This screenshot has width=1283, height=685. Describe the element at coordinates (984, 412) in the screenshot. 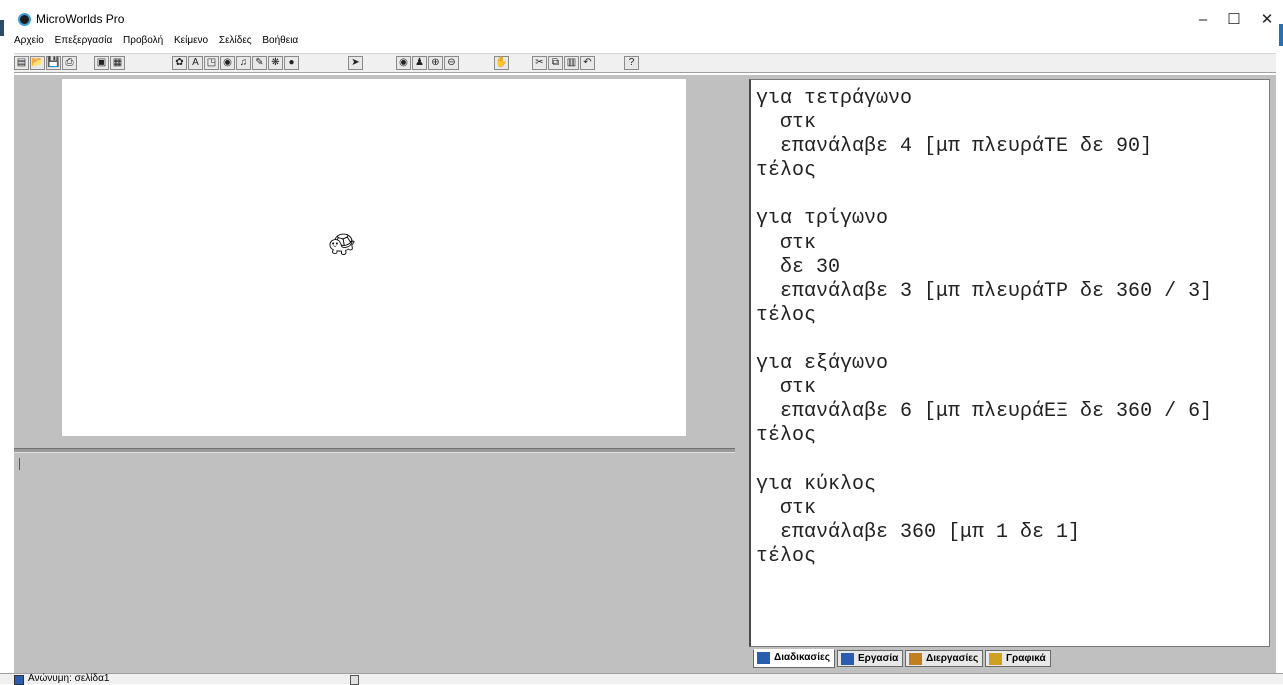

I see `procedure-line: επανάλαβε 6 [μπ πλευράΕΞ δε 360 / 6]` at that location.